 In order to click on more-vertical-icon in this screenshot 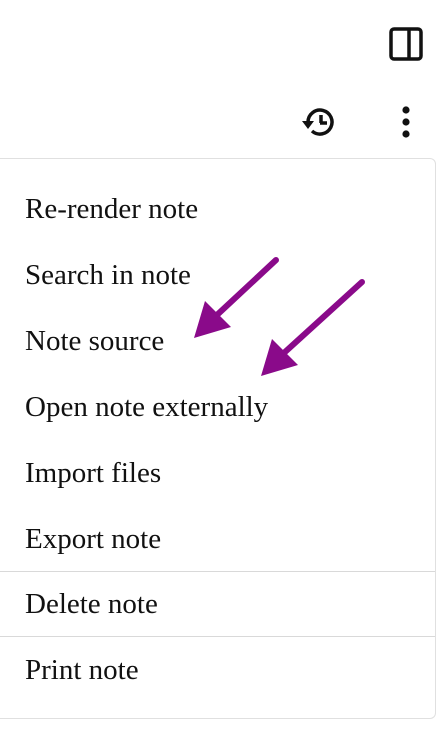, I will do `click(406, 122)`.